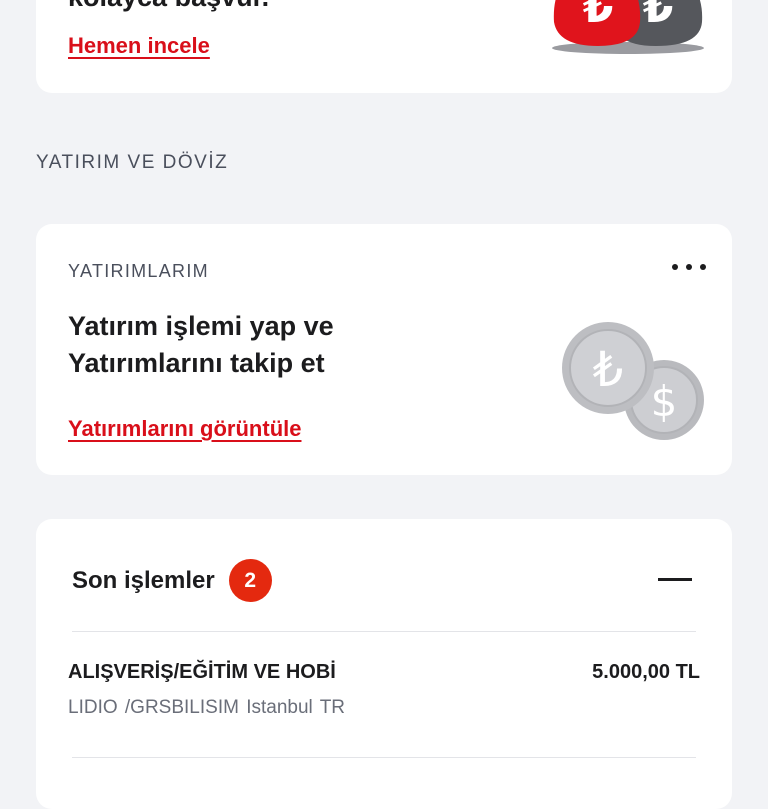  I want to click on investments-overline: YATIRIMLARIM, so click(138, 271).